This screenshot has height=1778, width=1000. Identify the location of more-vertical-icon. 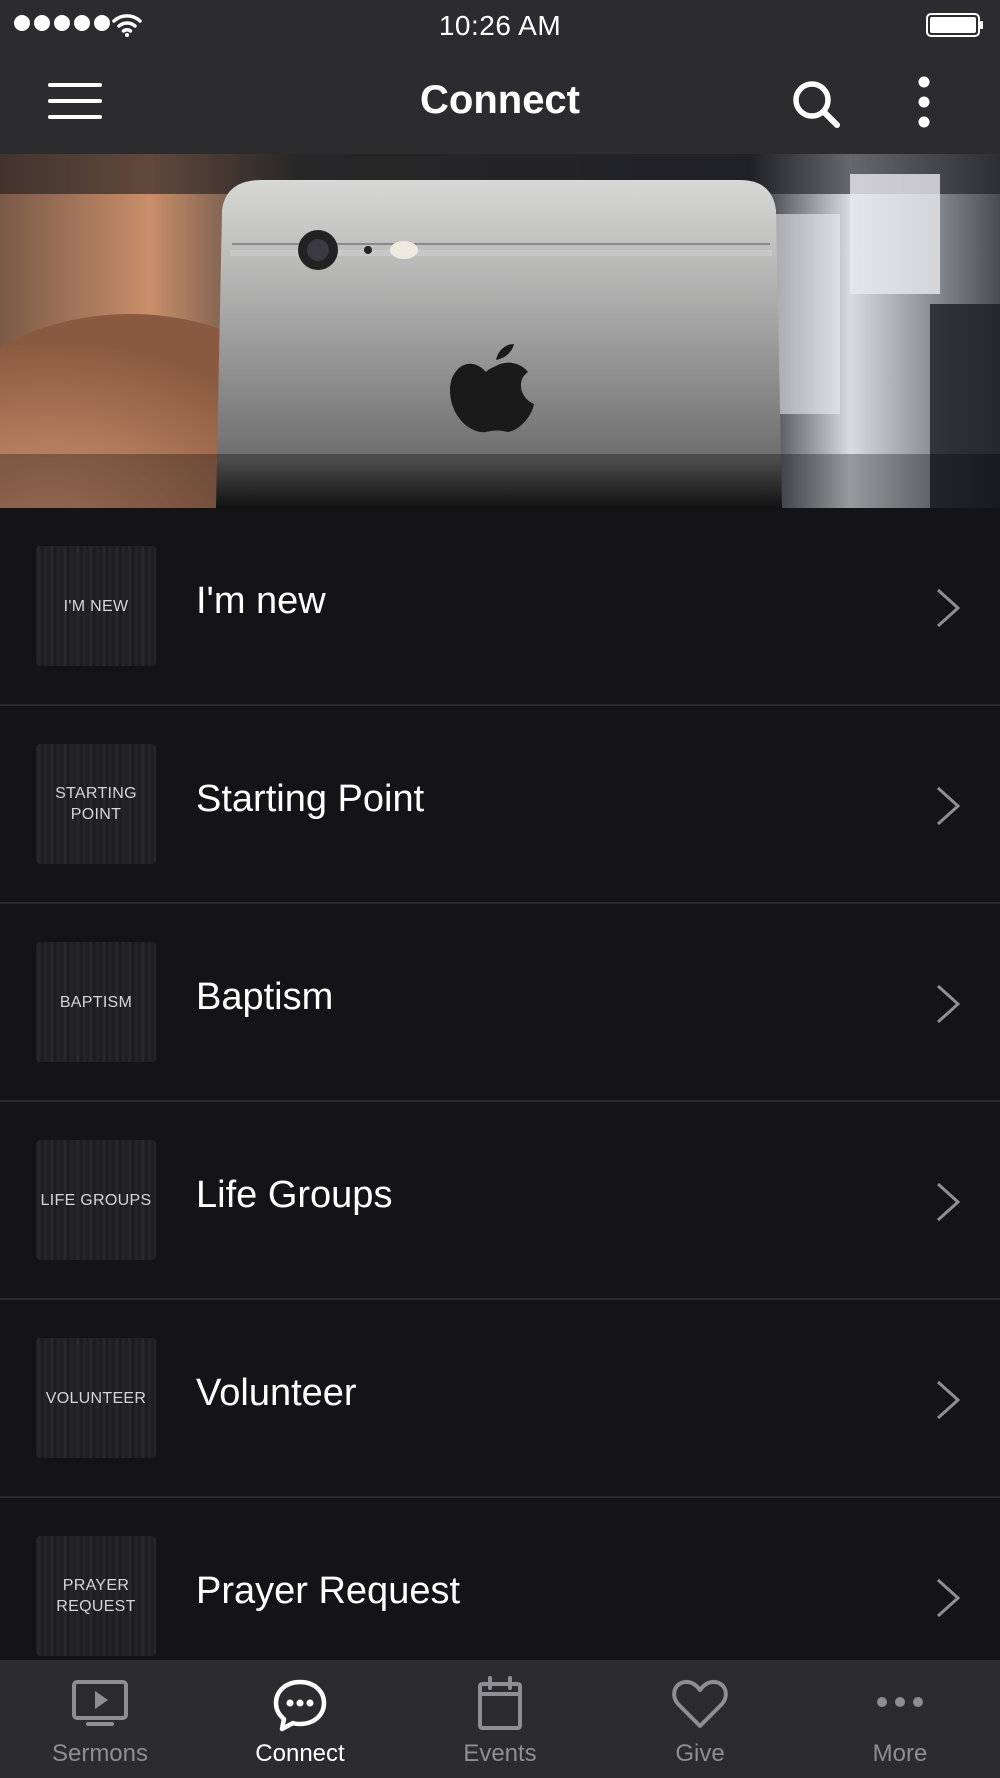
(924, 102).